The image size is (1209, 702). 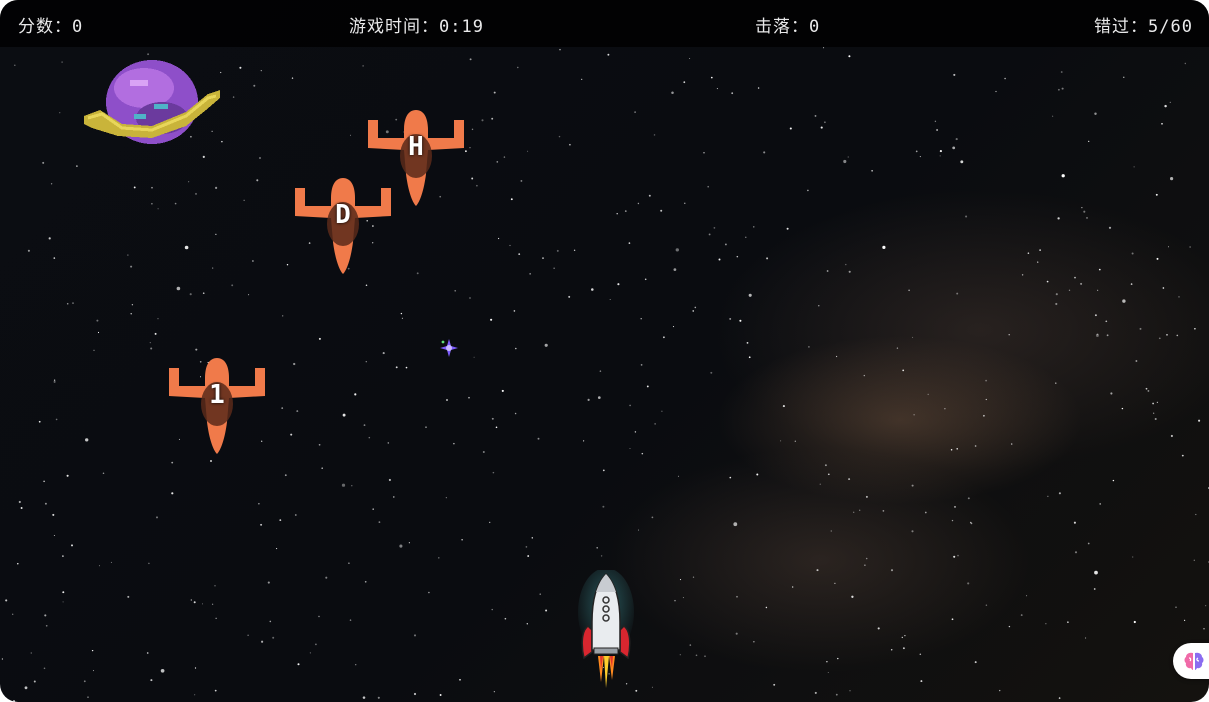 I want to click on score-label: 分数：, so click(x=45, y=27).